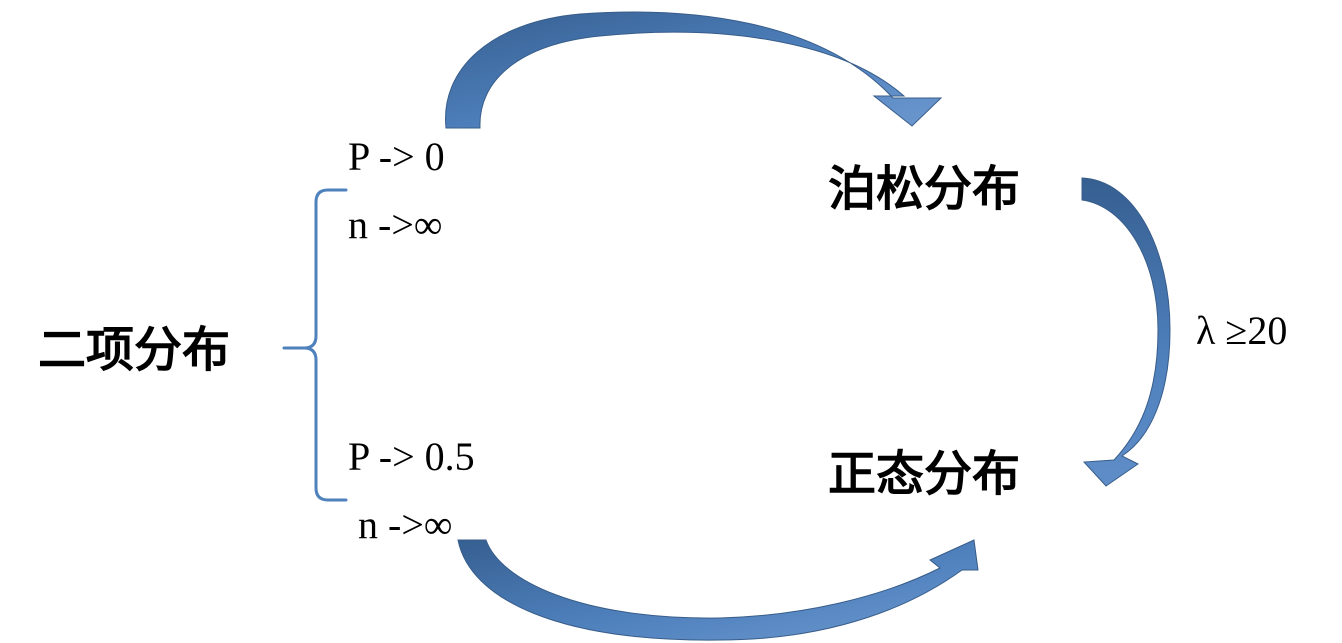  Describe the element at coordinates (405, 524) in the screenshot. I see `condition-normal-n: n ->∞` at that location.